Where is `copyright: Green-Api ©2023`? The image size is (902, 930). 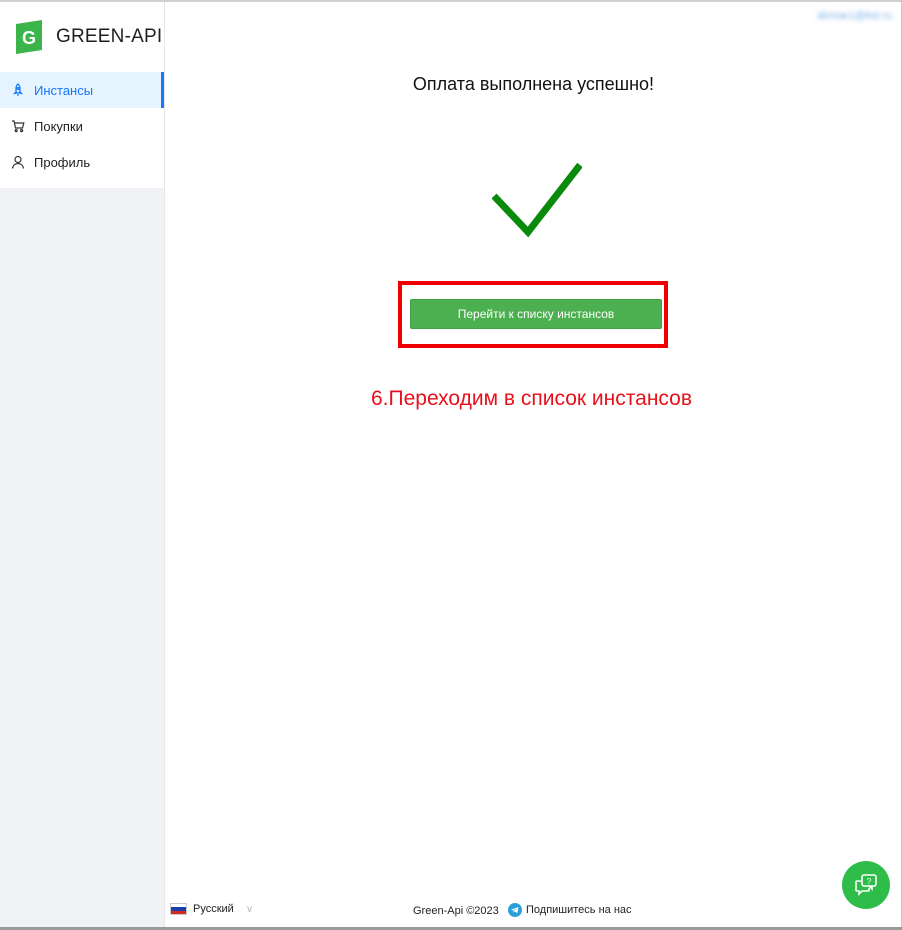 copyright: Green-Api ©2023 is located at coordinates (456, 911).